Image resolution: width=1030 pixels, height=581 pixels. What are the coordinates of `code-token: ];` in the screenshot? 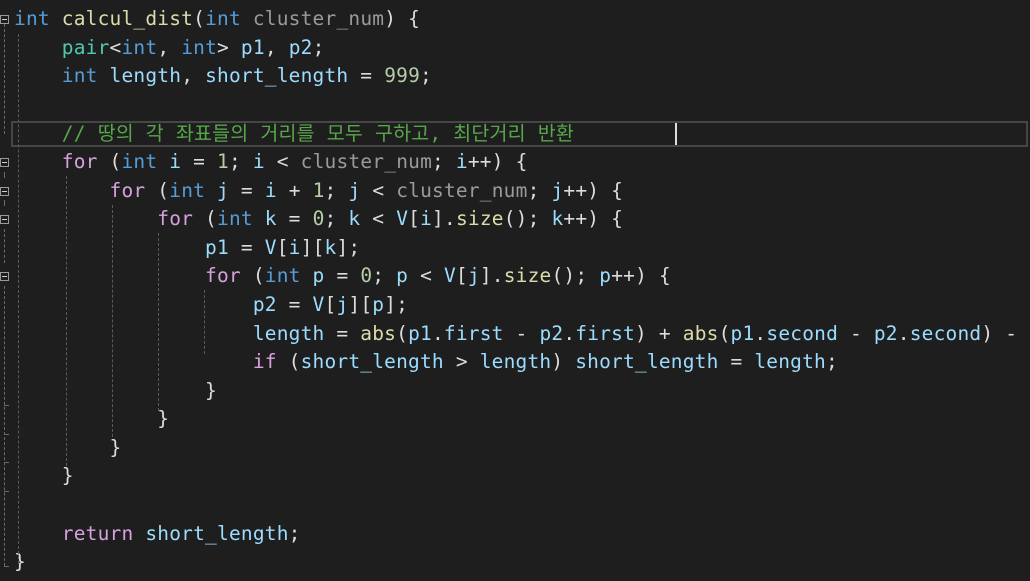 It's located at (348, 247).